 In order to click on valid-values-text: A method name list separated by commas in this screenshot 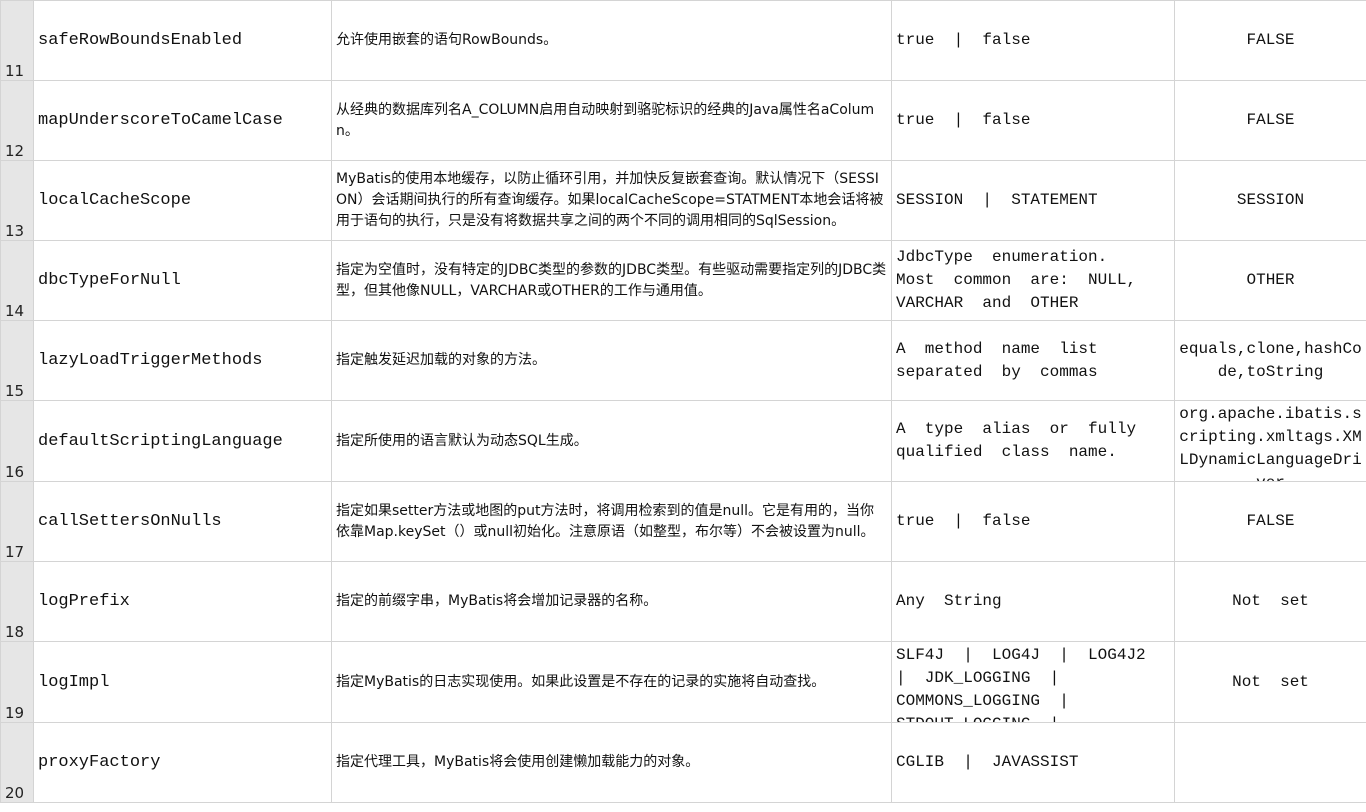, I will do `click(997, 360)`.